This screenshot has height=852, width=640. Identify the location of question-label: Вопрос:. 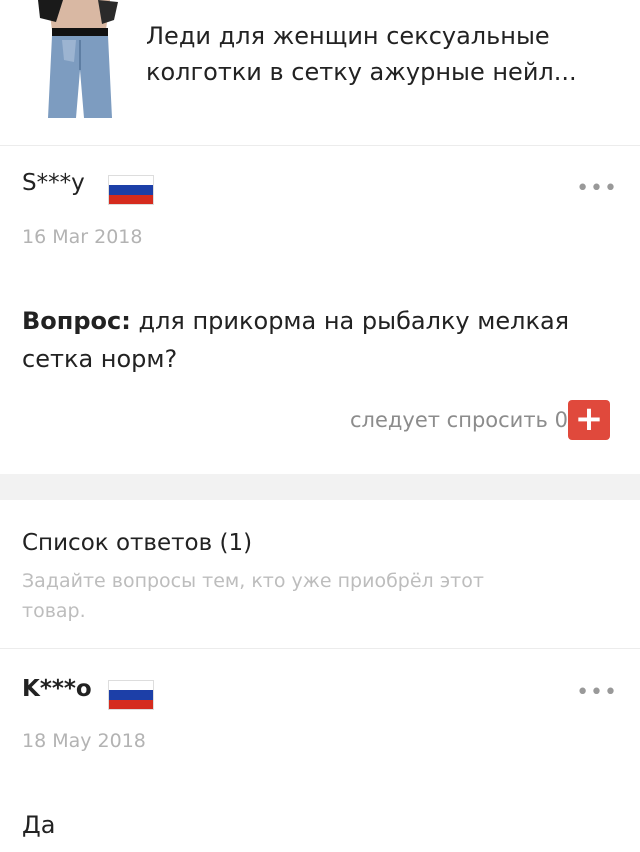
(76, 321).